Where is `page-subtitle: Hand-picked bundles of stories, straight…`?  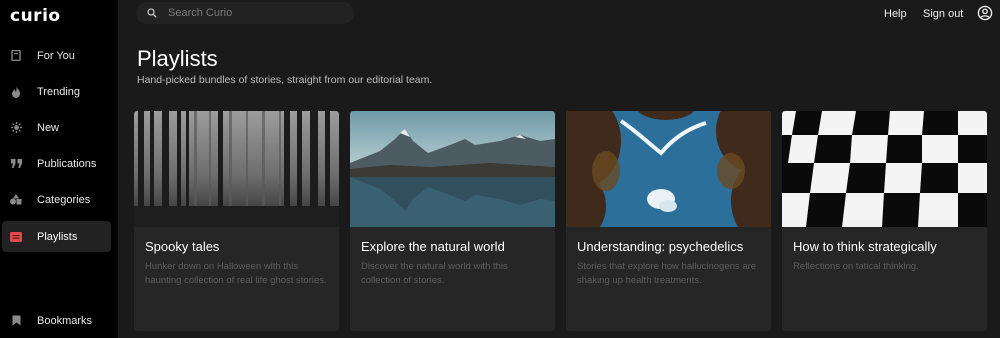
page-subtitle: Hand-picked bundles of stories, straight… is located at coordinates (285, 80).